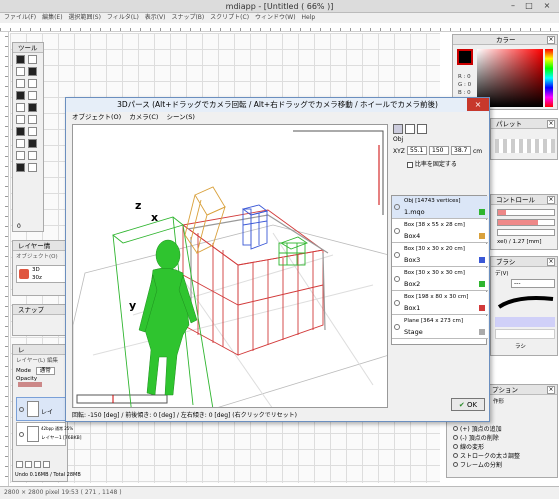  What do you see at coordinates (440, 279) in the screenshot?
I see `object-row: Box [30 x 30 x 30 cm] Box2` at bounding box center [440, 279].